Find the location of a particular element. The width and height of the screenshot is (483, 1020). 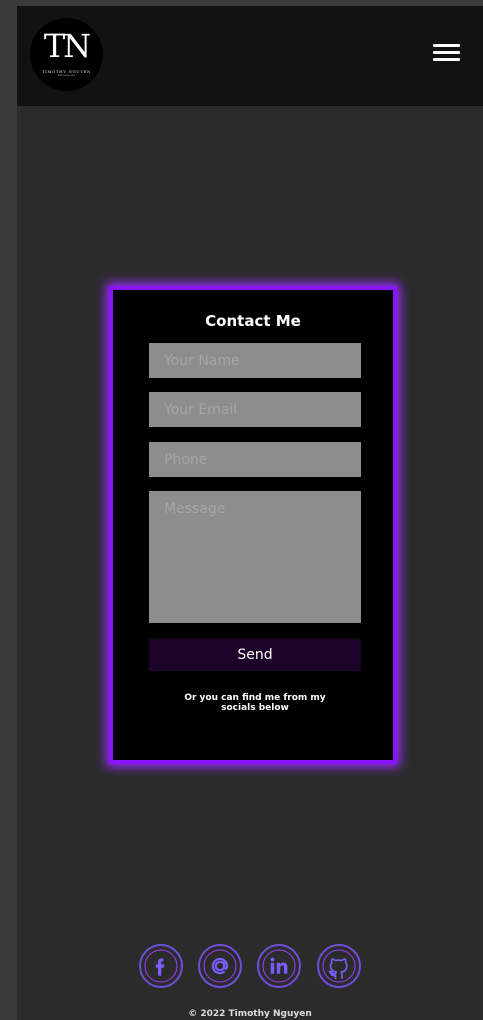

social-note: Or you can find me from my socials below is located at coordinates (255, 703).